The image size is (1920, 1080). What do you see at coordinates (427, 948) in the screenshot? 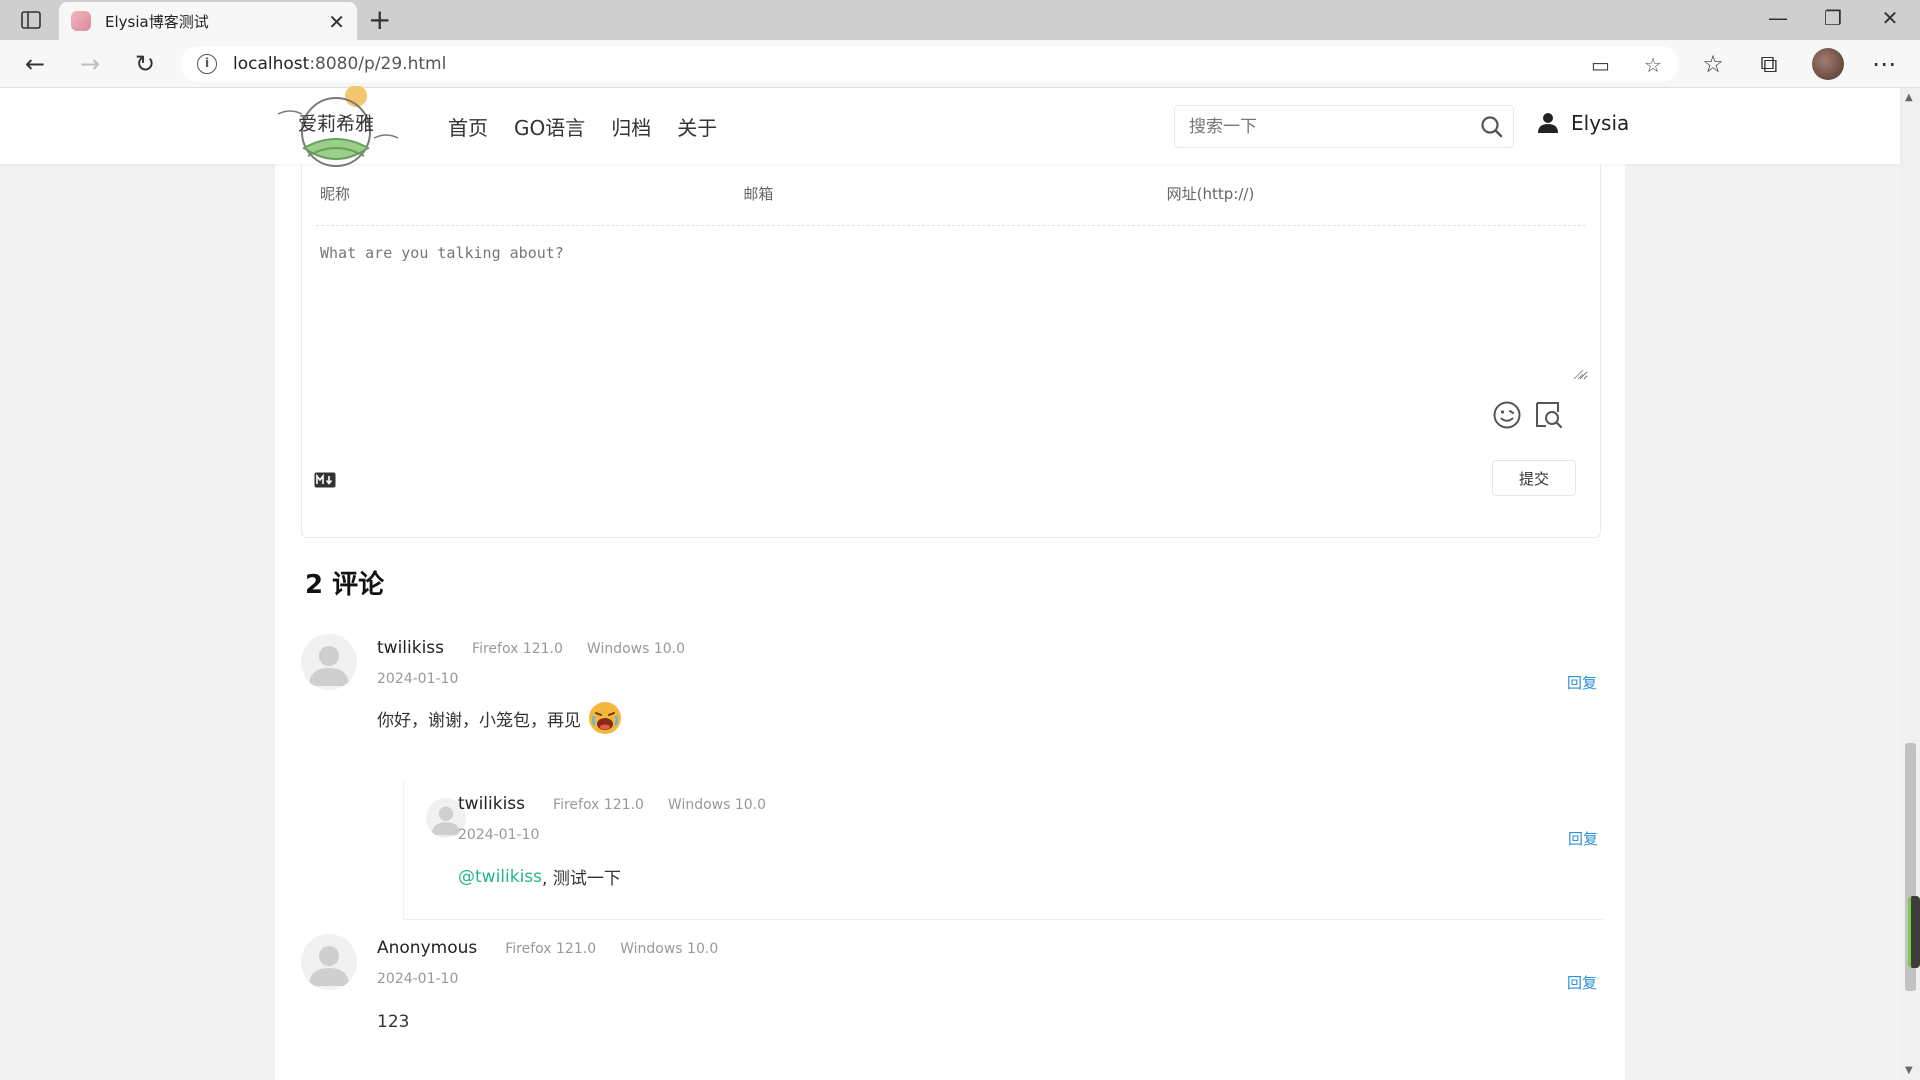
I see `comment-nick: Anonymous` at bounding box center [427, 948].